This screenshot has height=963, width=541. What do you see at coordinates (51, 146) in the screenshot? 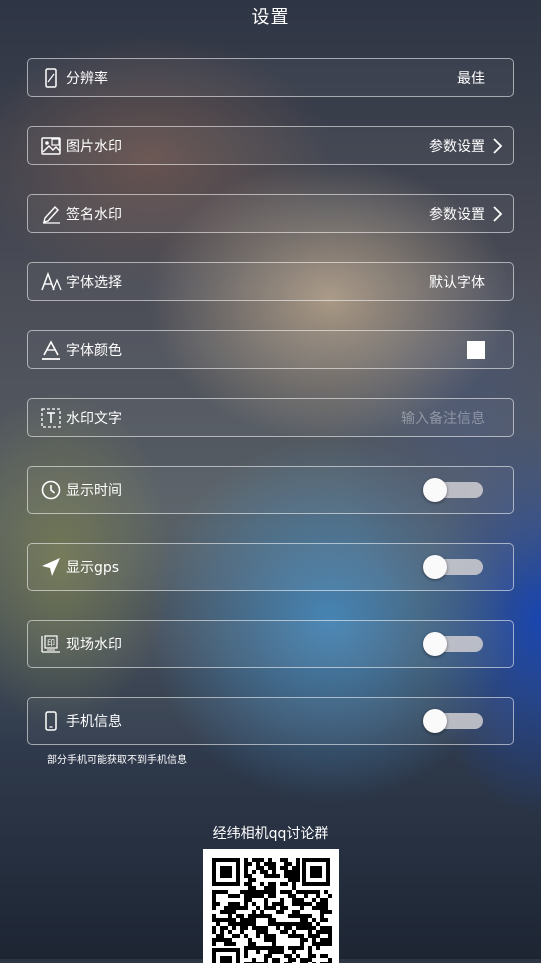
I see `image-watermark-icon` at bounding box center [51, 146].